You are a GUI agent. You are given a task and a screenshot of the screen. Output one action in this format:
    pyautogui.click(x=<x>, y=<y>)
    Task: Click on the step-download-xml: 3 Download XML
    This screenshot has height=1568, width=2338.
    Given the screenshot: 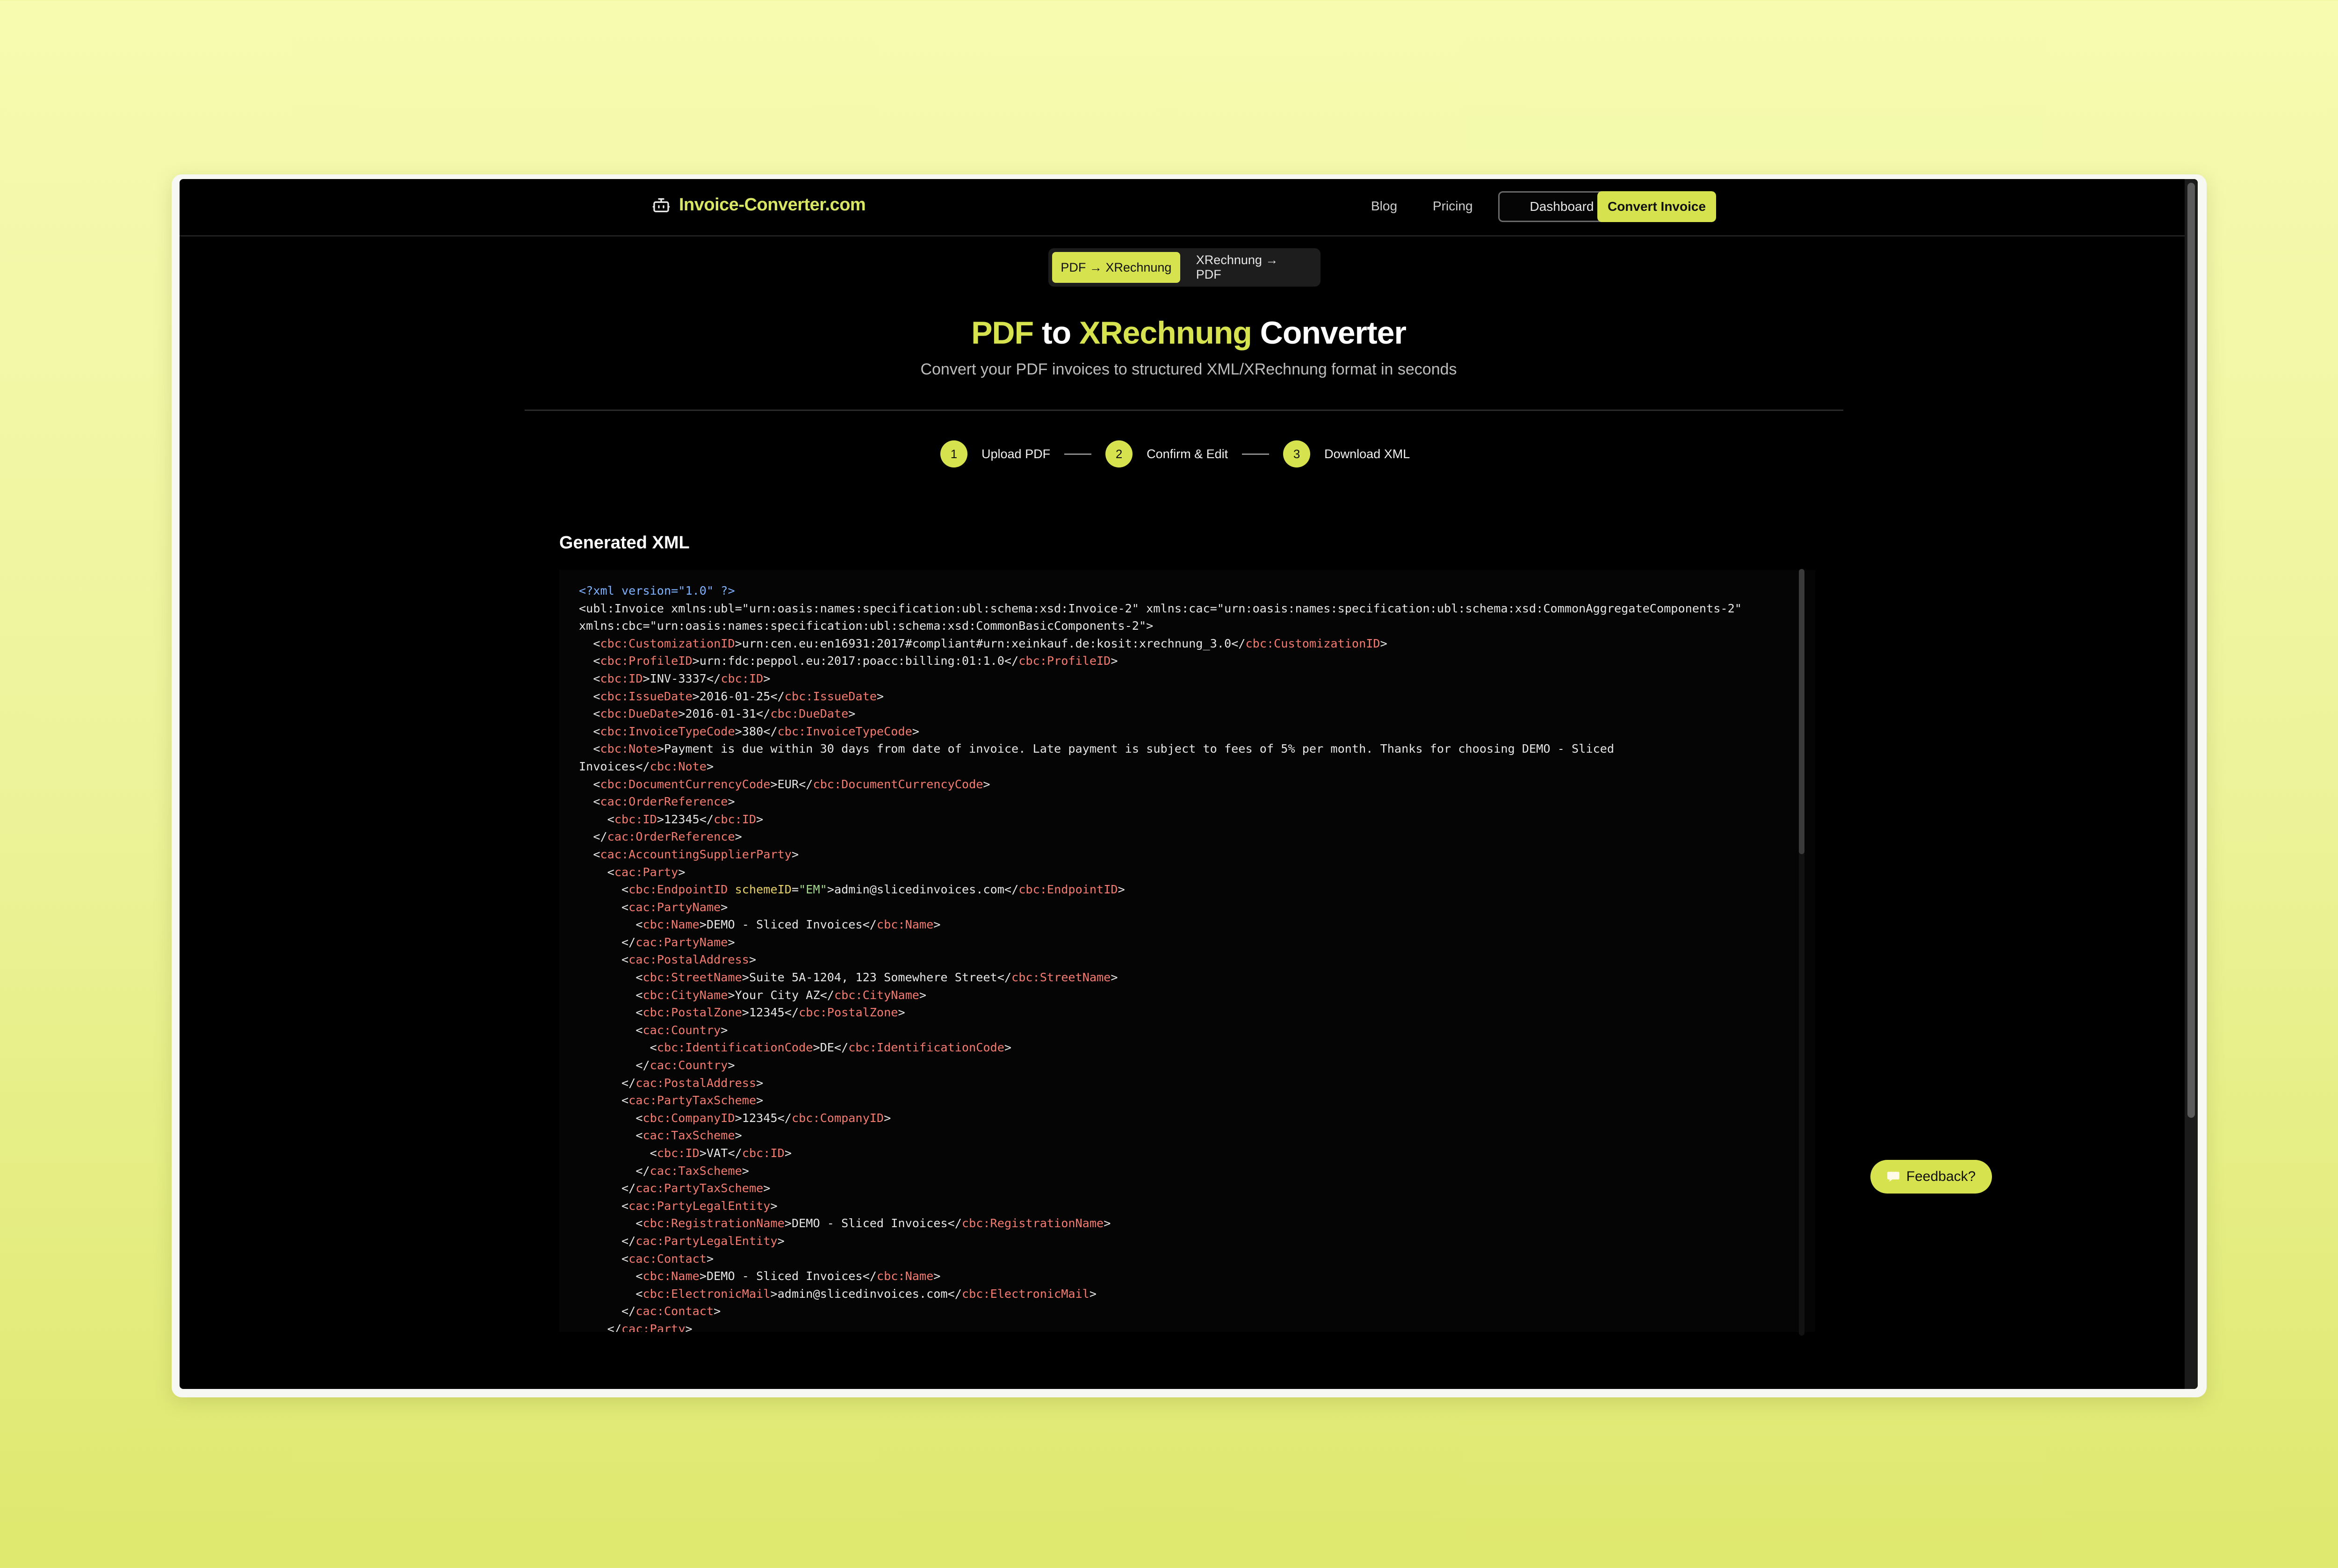 What is the action you would take?
    pyautogui.click(x=1347, y=454)
    